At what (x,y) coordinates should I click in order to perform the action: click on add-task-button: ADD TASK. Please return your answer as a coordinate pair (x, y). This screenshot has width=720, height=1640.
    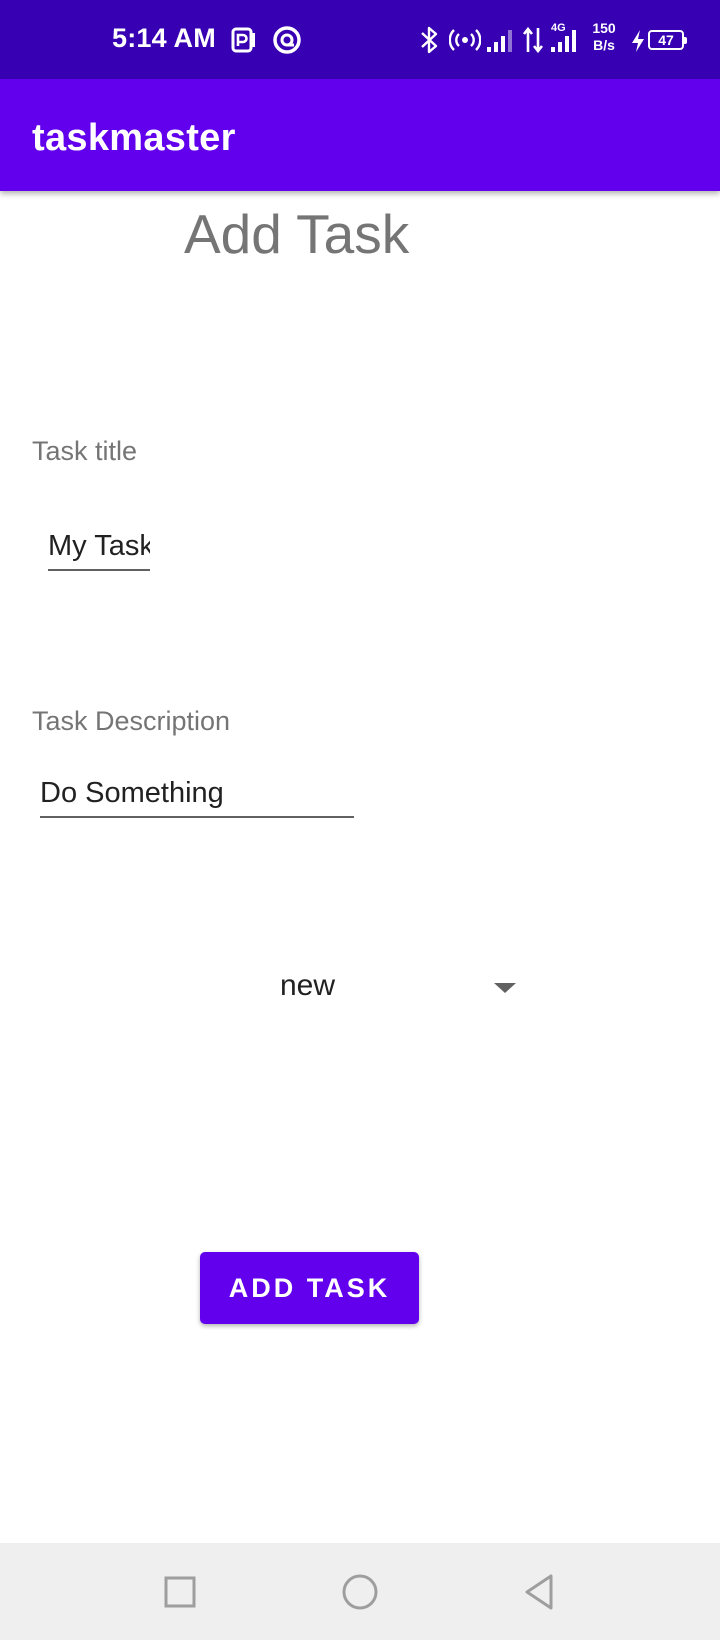
    Looking at the image, I should click on (309, 1288).